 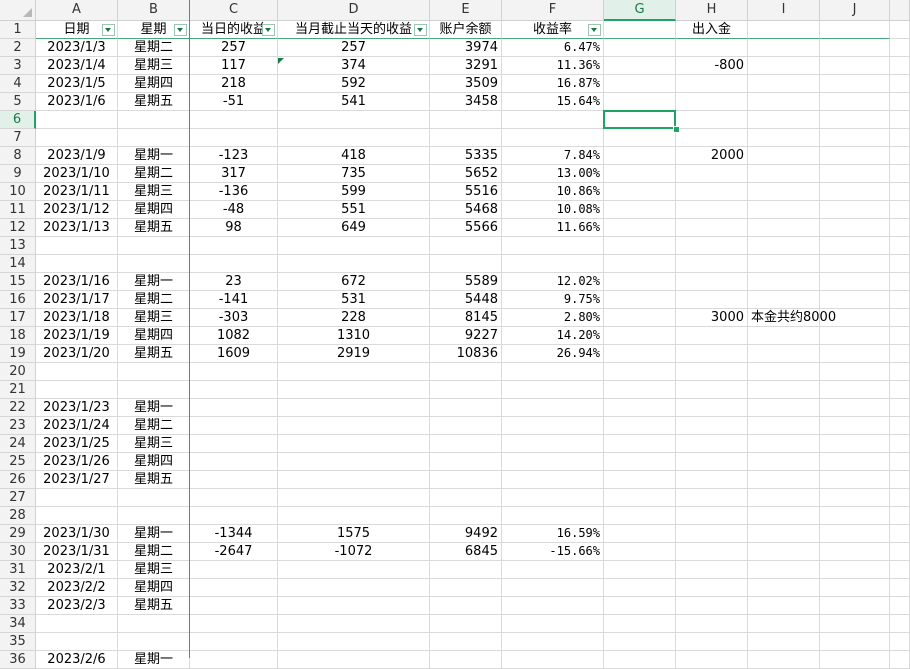 What do you see at coordinates (553, 102) in the screenshot?
I see `cell-f5: 15.64%` at bounding box center [553, 102].